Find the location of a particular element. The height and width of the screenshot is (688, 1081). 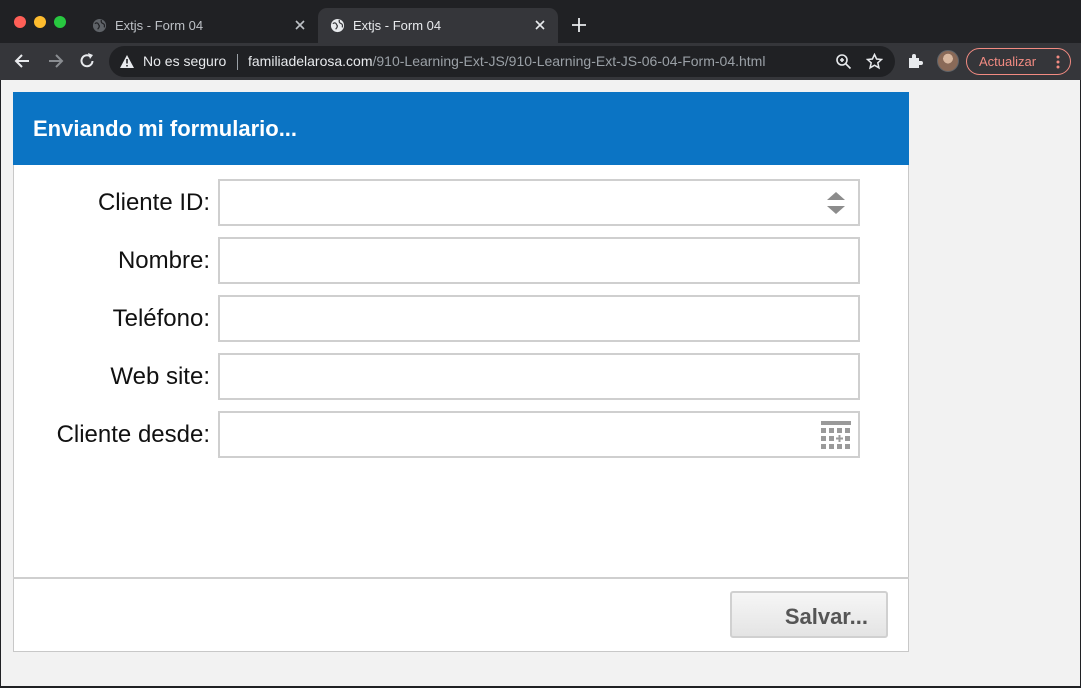

telefono-input is located at coordinates (539, 318).